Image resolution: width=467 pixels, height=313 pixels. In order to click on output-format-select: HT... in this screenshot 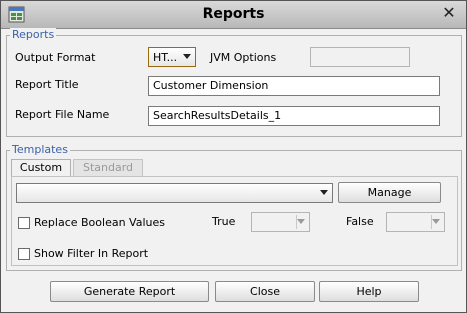, I will do `click(172, 57)`.